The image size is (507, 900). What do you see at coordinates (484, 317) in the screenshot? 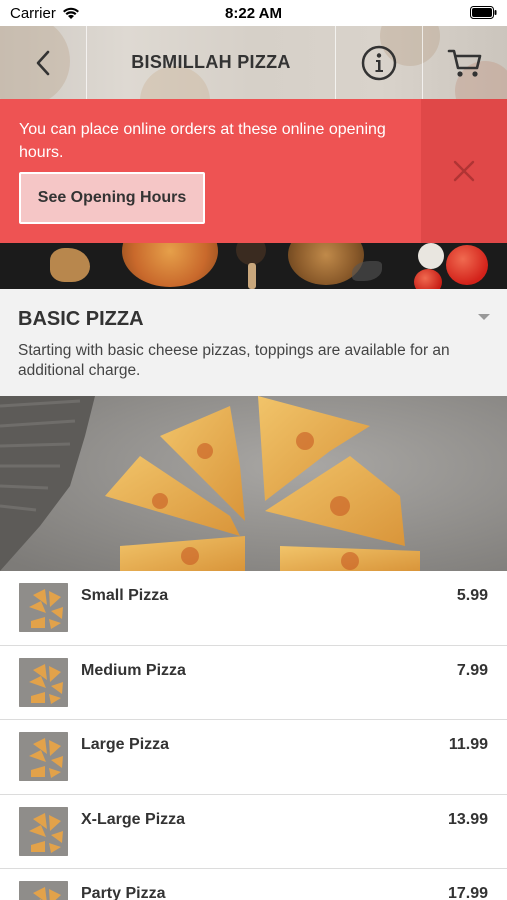
I see `chevron-down-icon` at bounding box center [484, 317].